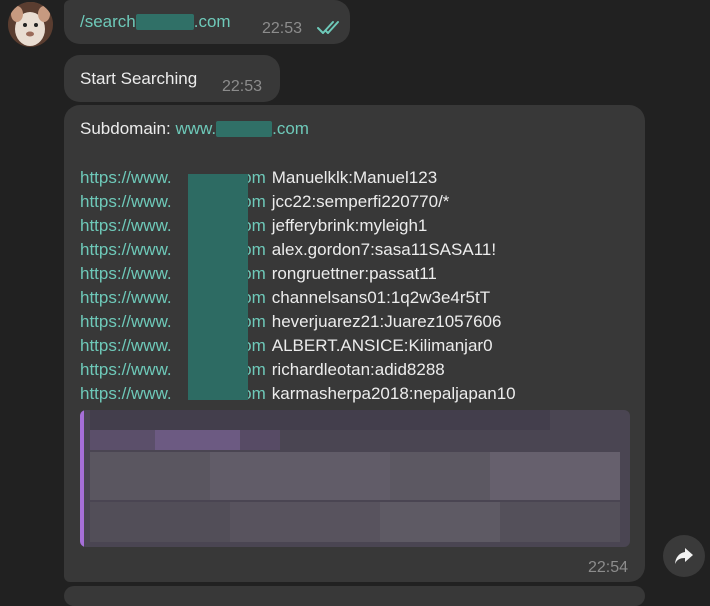 This screenshot has height=606, width=710. I want to click on list-item: https://www. com Manuelklk:Manuel123, so click(298, 178).